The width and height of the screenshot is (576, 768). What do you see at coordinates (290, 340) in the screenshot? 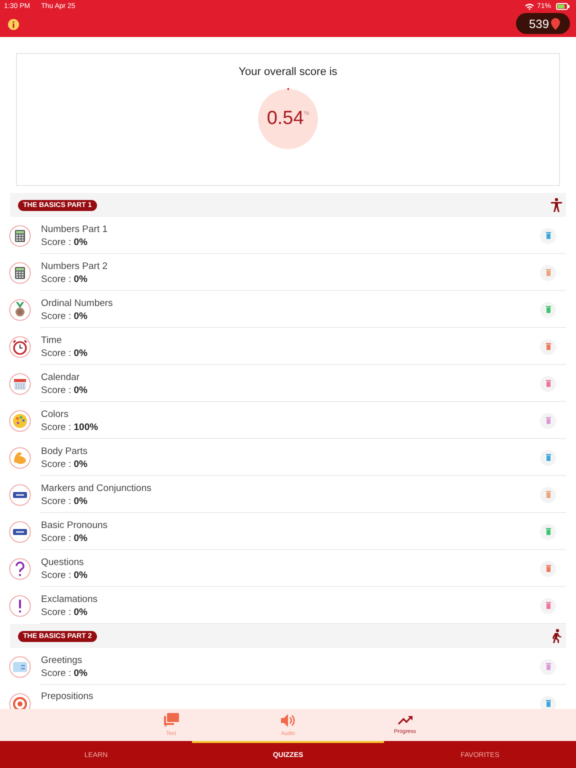
I see `lesson-title: Time` at bounding box center [290, 340].